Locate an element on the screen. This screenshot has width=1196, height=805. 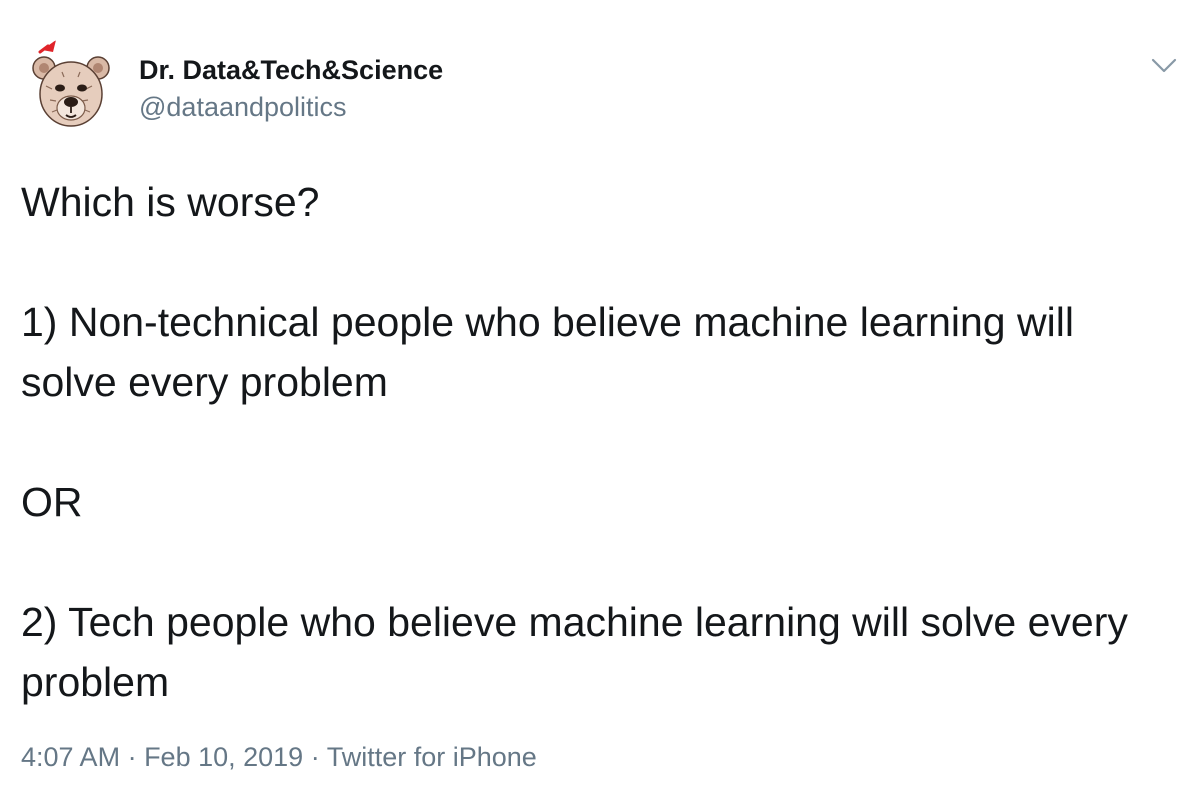
chevron-down-icon is located at coordinates (1164, 66).